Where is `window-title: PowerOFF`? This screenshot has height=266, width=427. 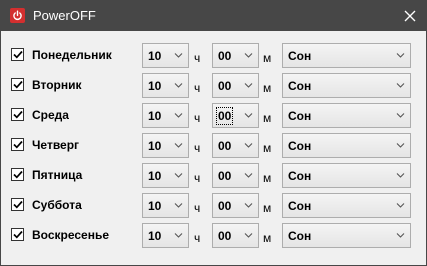
window-title: PowerOFF is located at coordinates (64, 15).